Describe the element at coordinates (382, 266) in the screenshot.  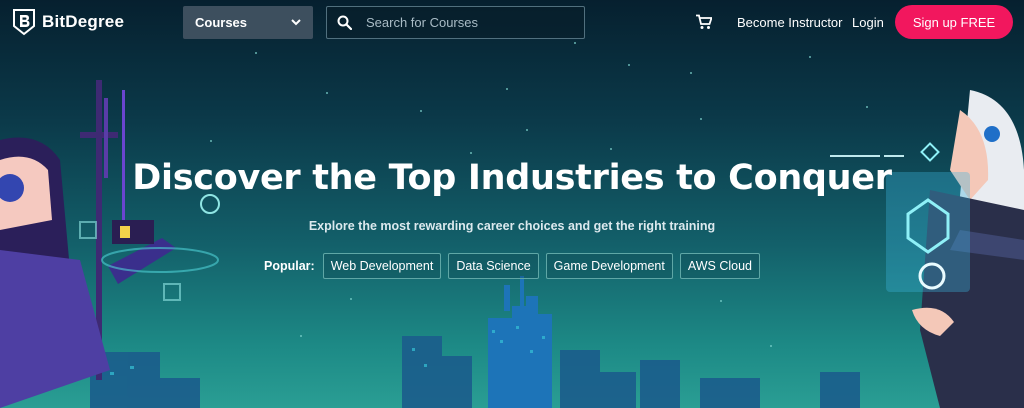
I see `chip-web-development: Web Development` at that location.